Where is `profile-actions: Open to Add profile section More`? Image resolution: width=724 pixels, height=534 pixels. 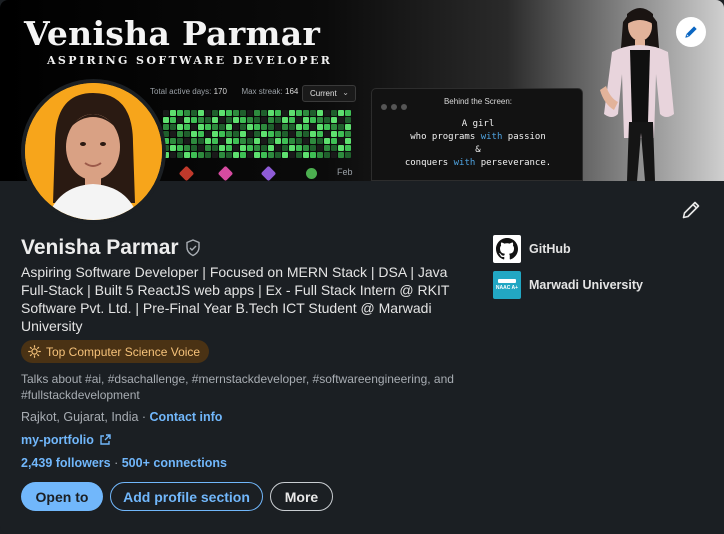 profile-actions: Open to Add profile section More is located at coordinates (177, 496).